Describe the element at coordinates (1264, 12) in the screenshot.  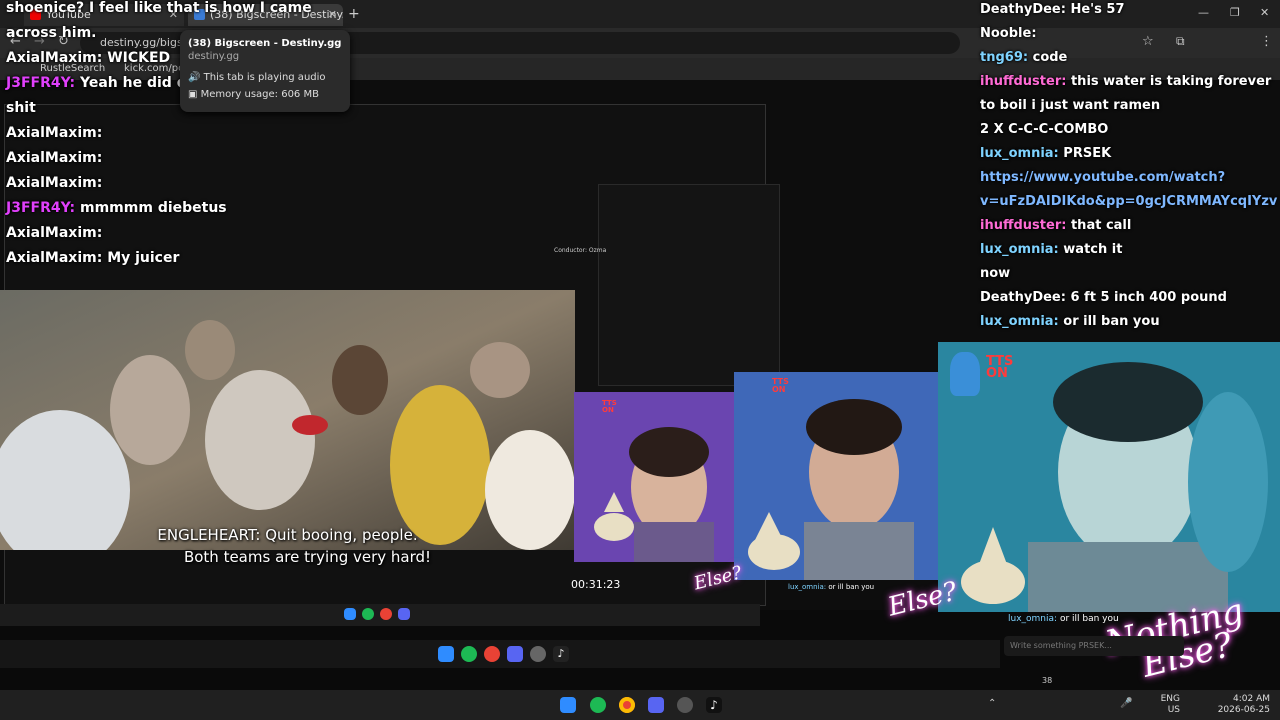
I see `close-window-icon: ✕` at that location.